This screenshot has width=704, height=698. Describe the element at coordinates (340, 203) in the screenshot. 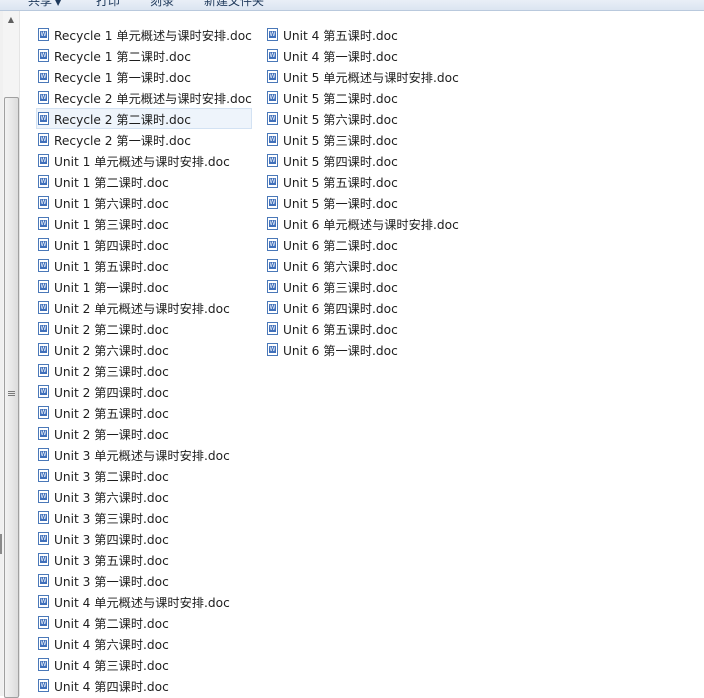

I see `file-name: Unit 5 第一课时.doc` at that location.